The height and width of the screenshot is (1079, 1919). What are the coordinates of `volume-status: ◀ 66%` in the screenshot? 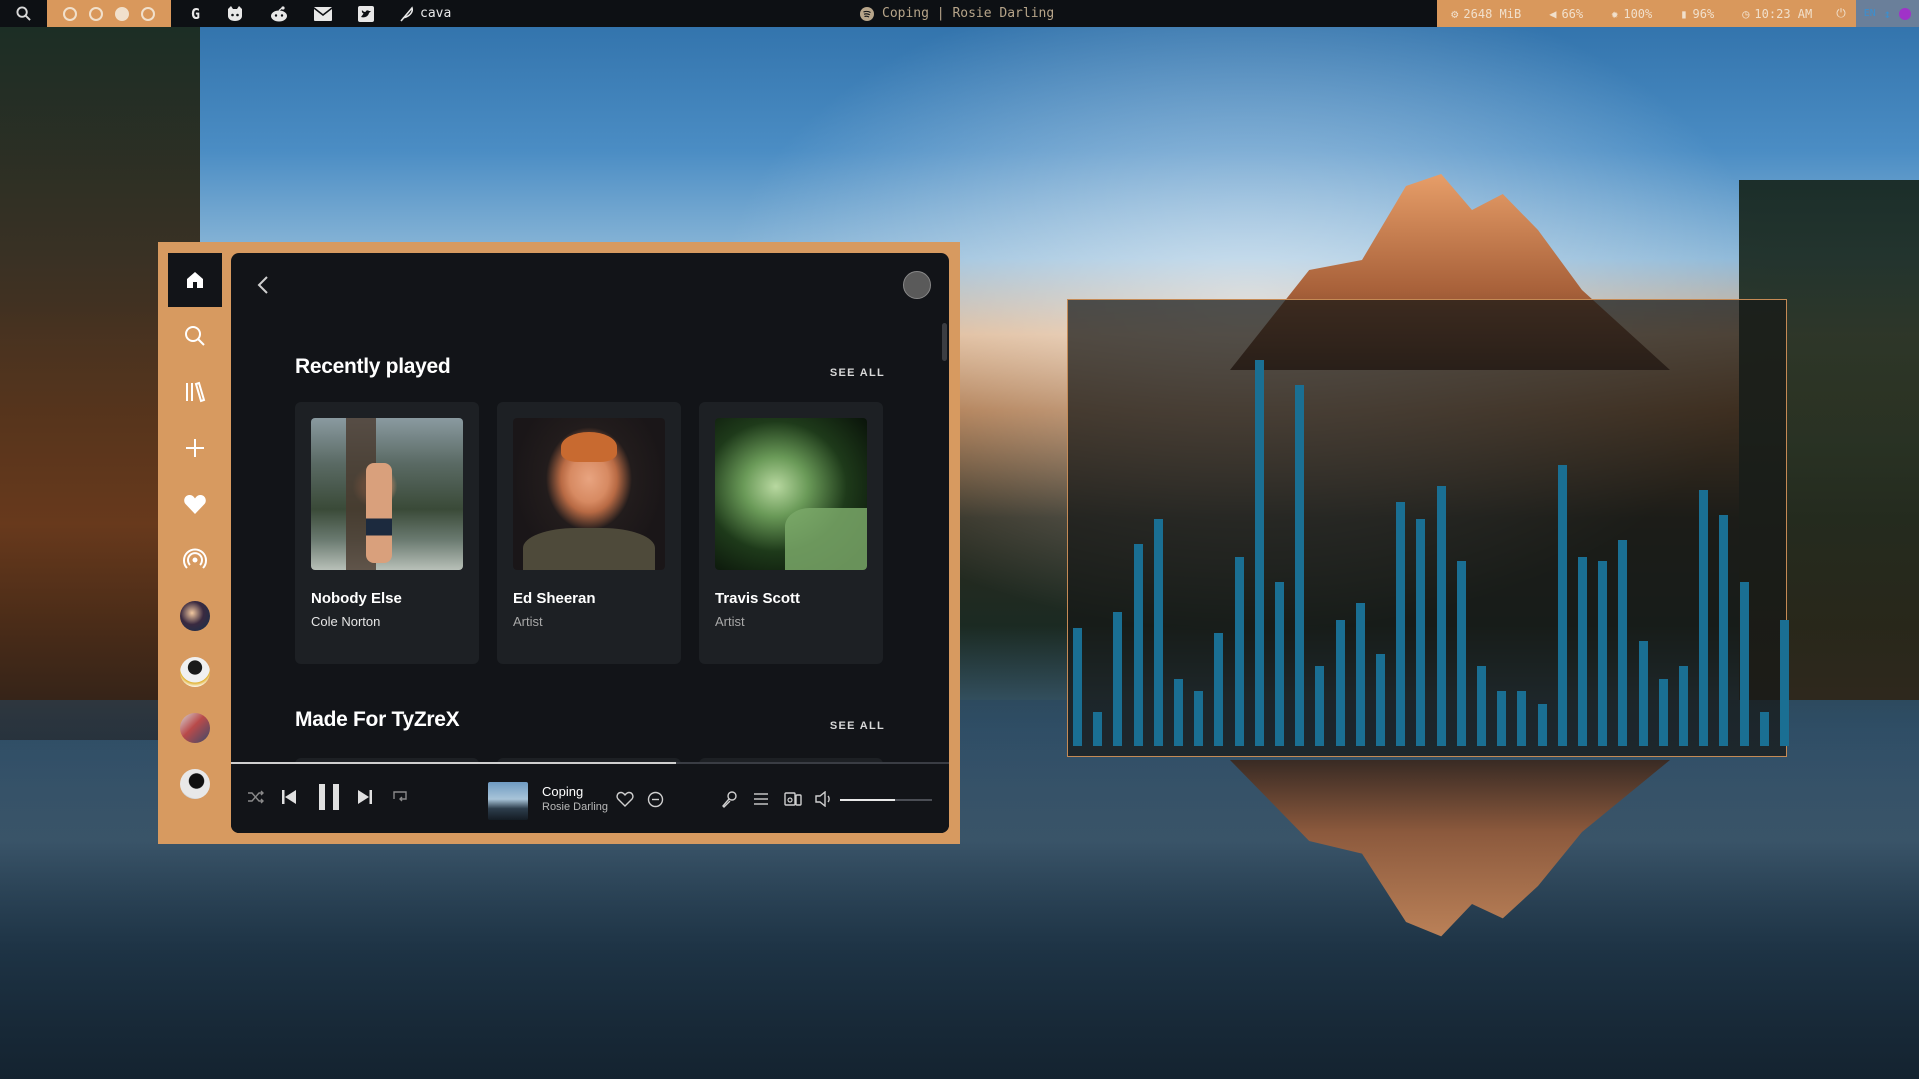 It's located at (1566, 13).